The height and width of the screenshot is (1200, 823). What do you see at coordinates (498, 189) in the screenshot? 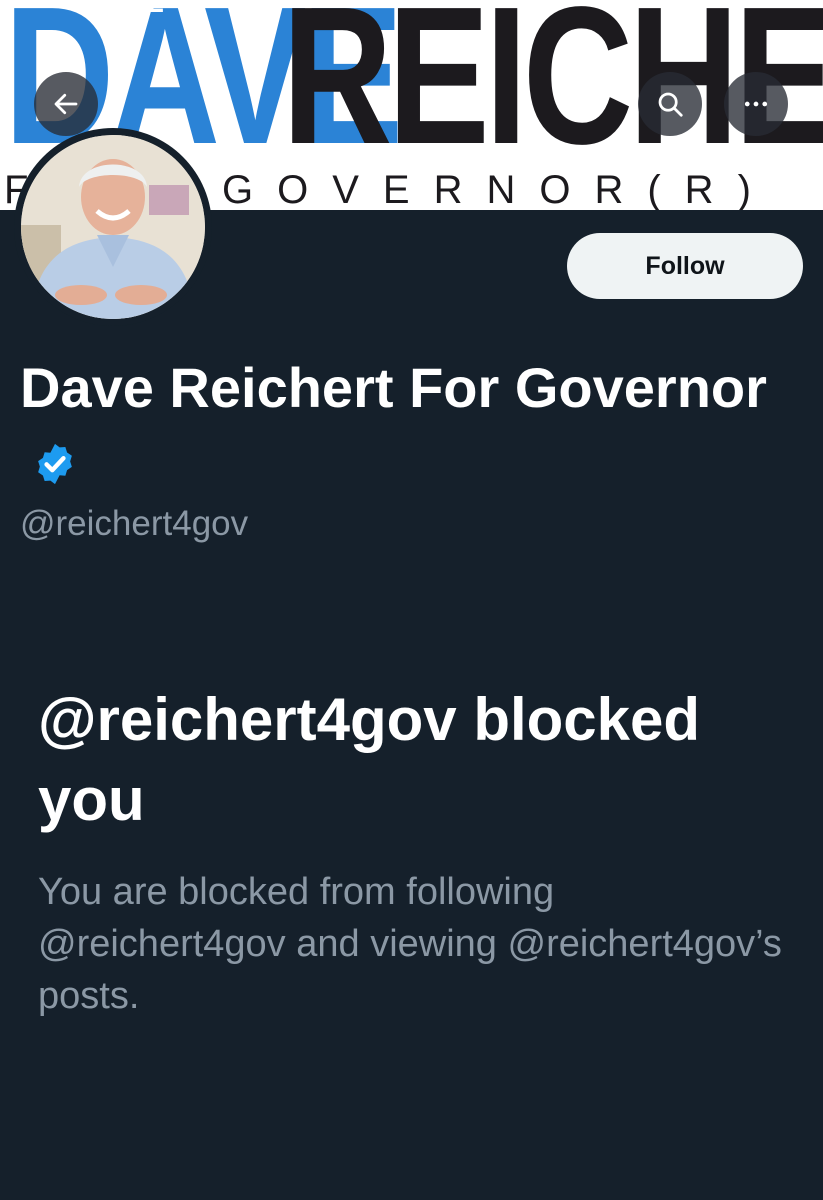
I see `banner-subtitle: GOVERNOR(R)` at bounding box center [498, 189].